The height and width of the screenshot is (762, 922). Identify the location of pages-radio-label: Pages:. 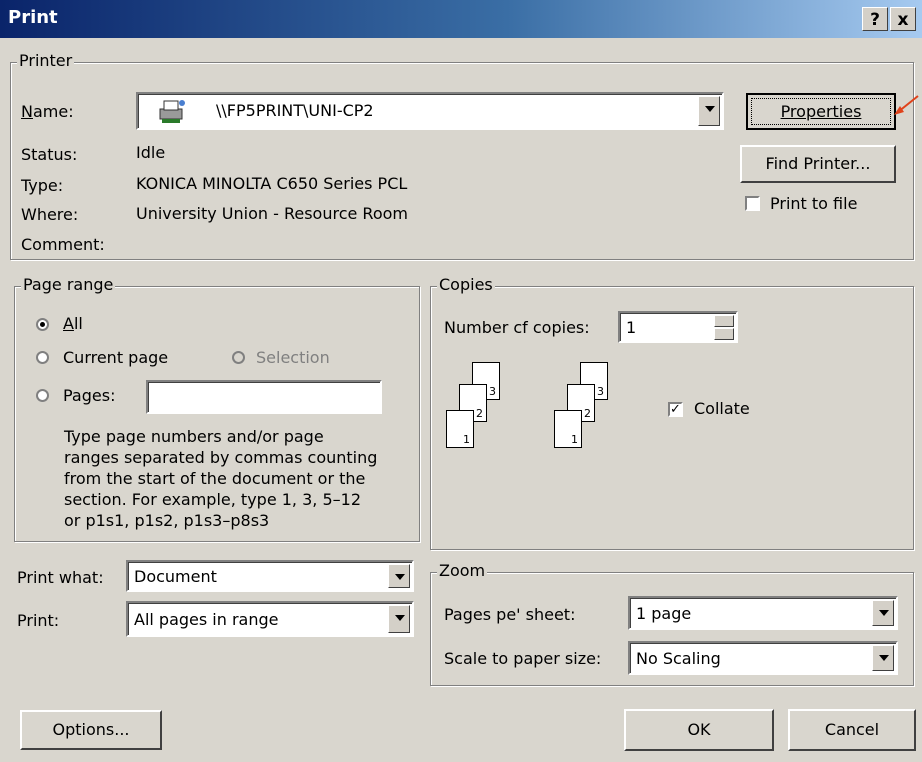
(89, 395).